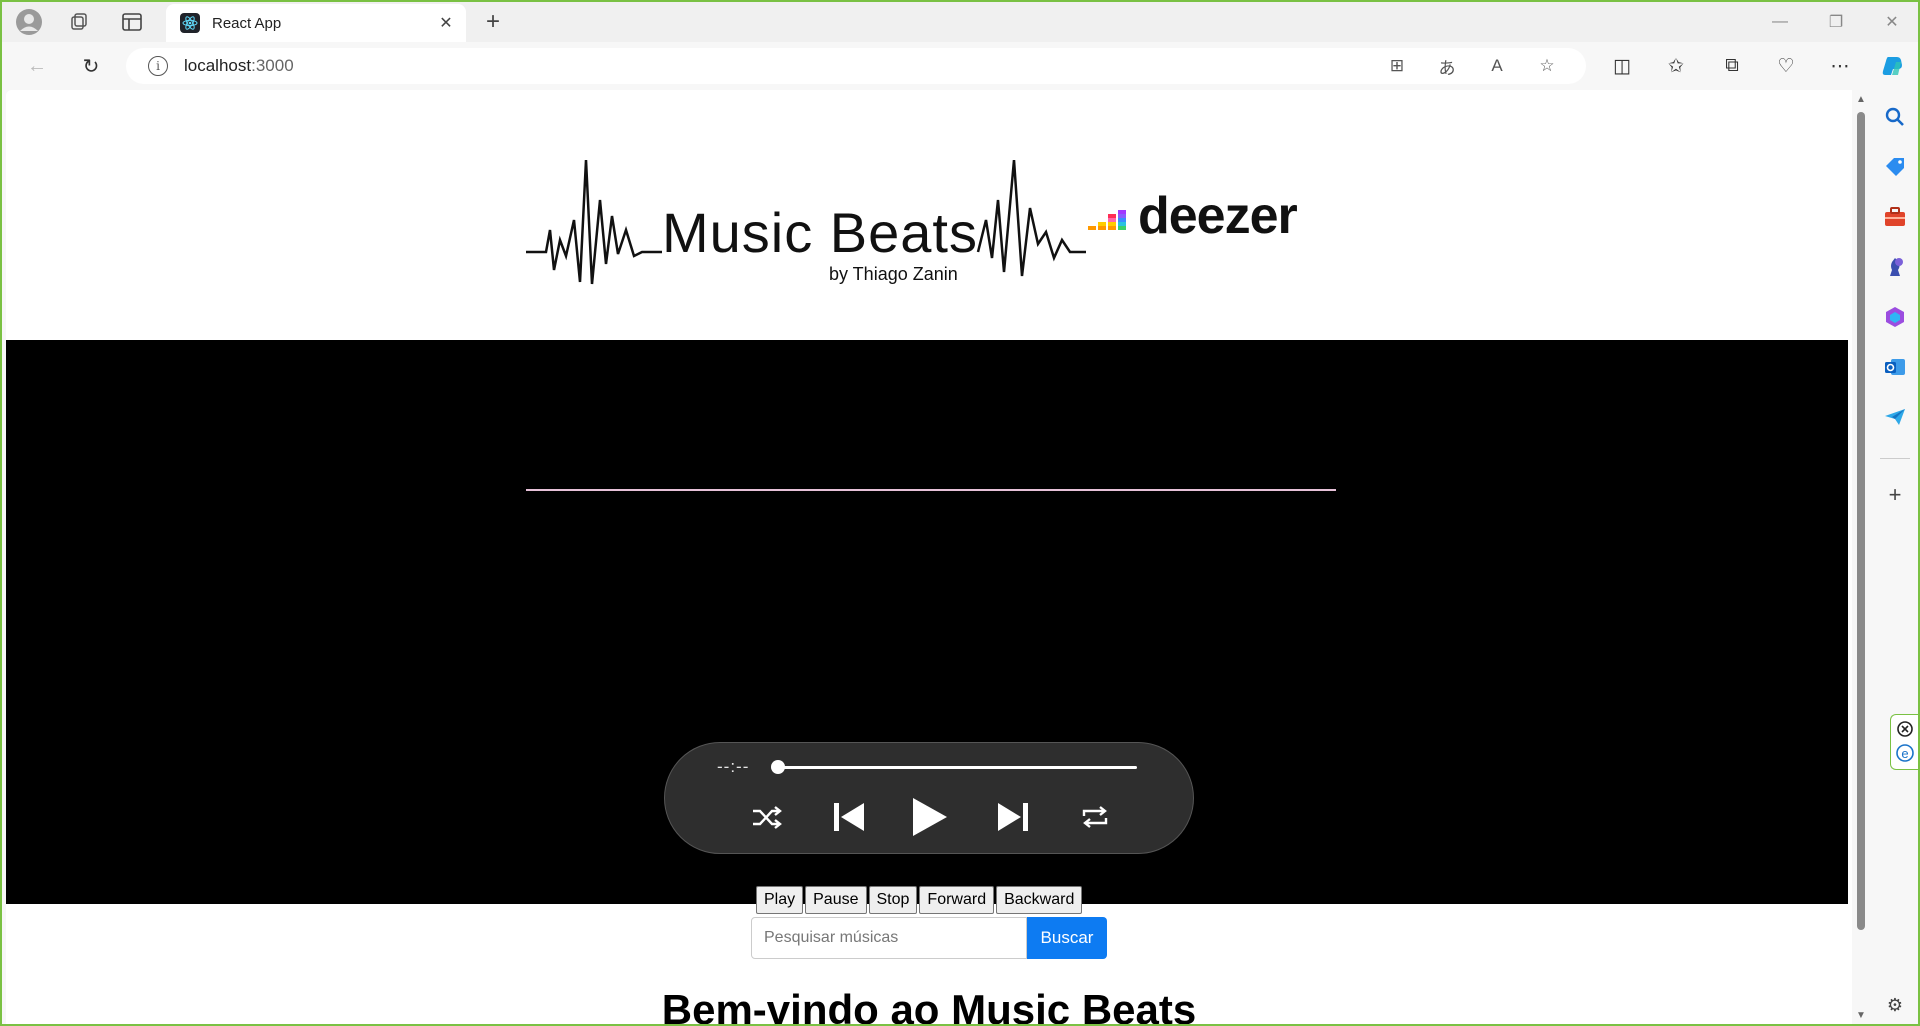 The image size is (1920, 1026). What do you see at coordinates (893, 274) in the screenshot?
I see `brand-byline: by Thiago Zanin` at bounding box center [893, 274].